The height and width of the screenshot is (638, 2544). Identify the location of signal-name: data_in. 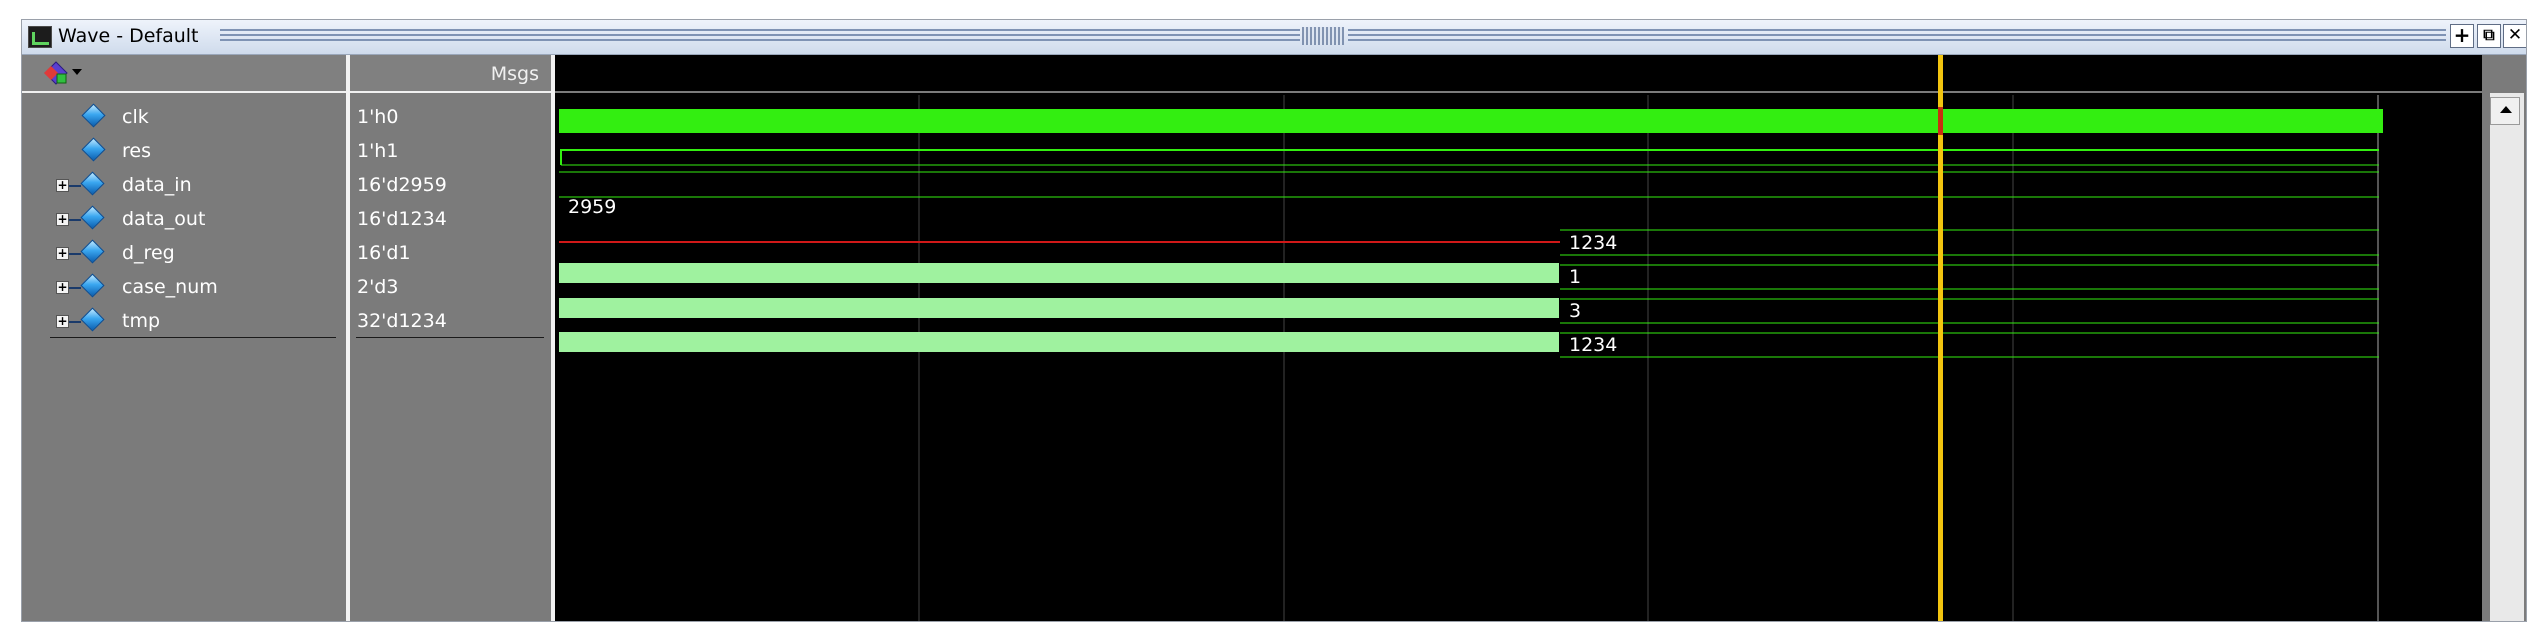
(157, 185).